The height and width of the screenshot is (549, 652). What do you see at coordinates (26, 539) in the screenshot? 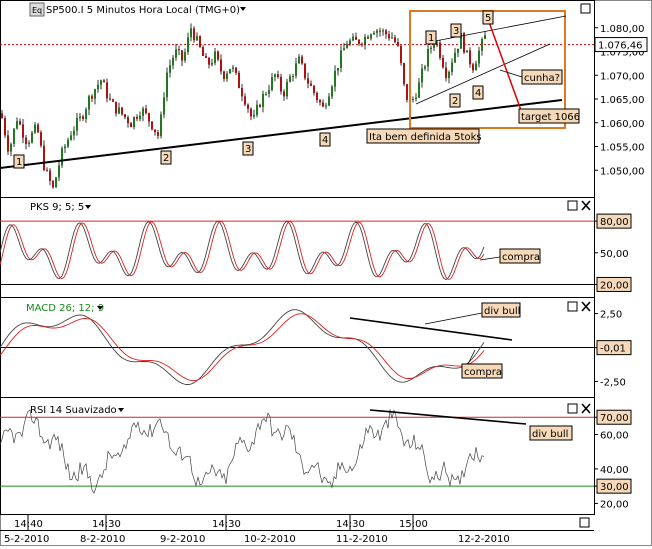
I see `time-date-label: 5-2-2010` at bounding box center [26, 539].